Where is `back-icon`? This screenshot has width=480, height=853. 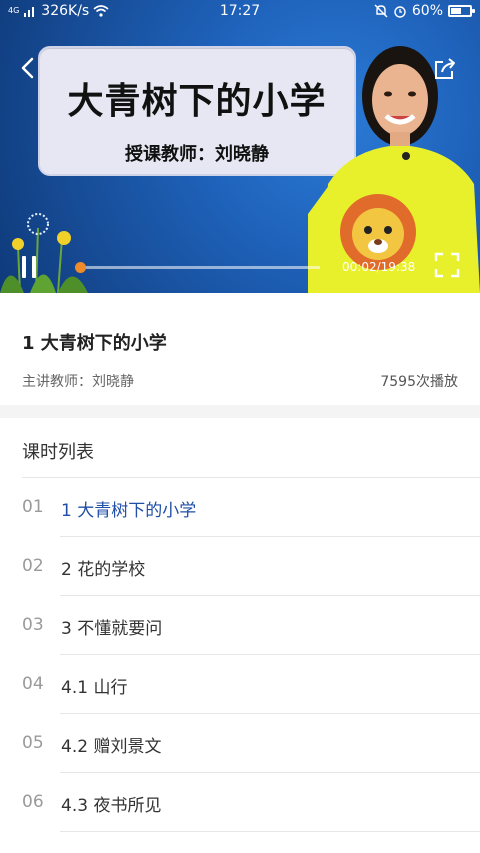 back-icon is located at coordinates (28, 68).